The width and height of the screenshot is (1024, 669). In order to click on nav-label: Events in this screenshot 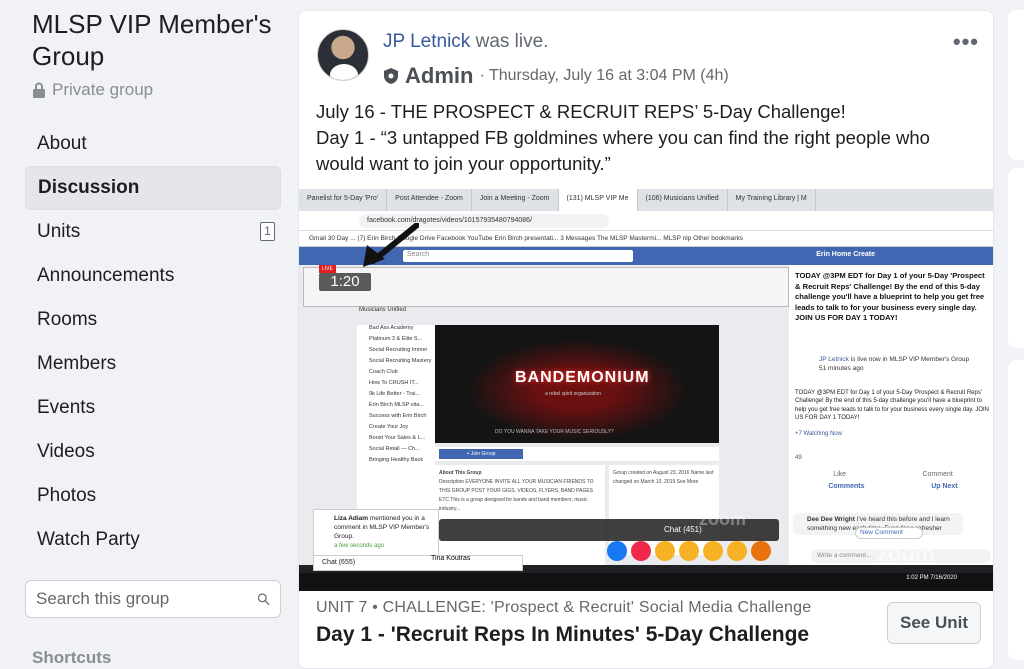, I will do `click(66, 407)`.